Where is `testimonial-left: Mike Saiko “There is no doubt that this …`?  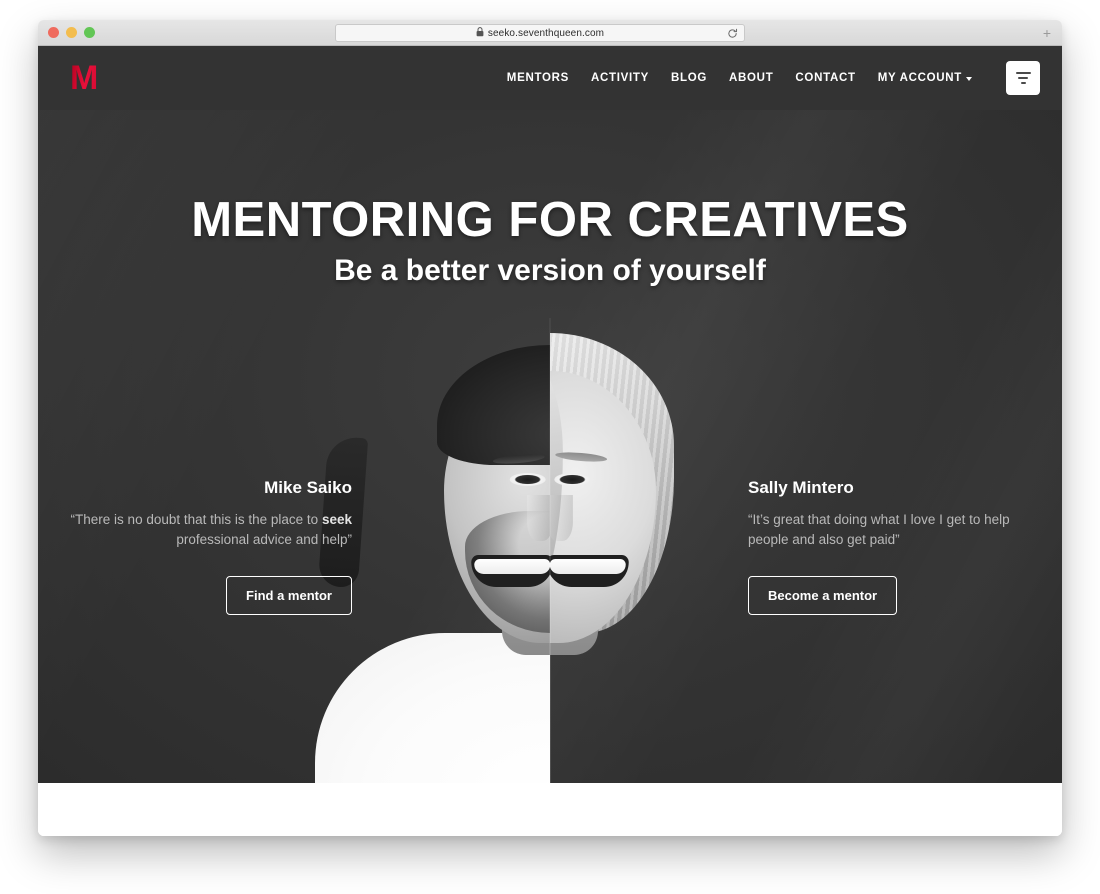 testimonial-left: Mike Saiko “There is no doubt that this … is located at coordinates (202, 546).